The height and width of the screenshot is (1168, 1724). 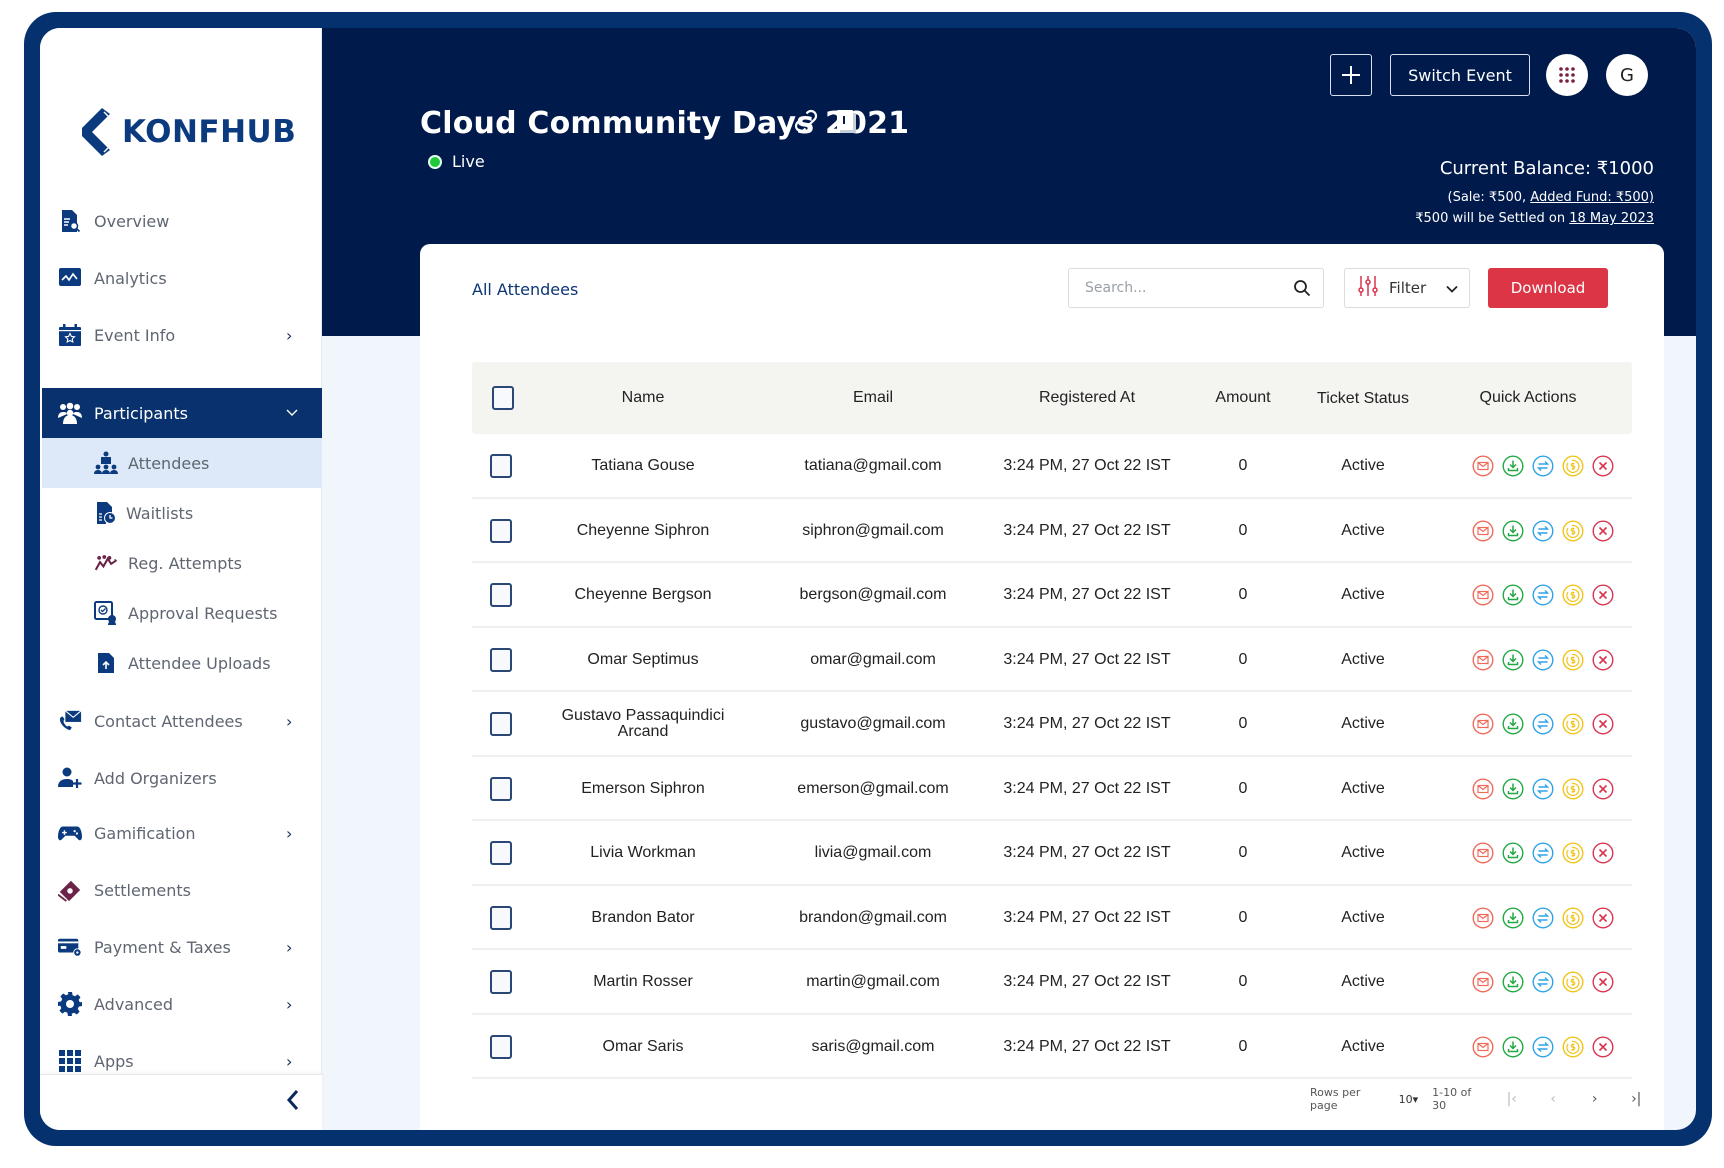 What do you see at coordinates (1087, 398) in the screenshot?
I see `column-header-registered-at: Registered At` at bounding box center [1087, 398].